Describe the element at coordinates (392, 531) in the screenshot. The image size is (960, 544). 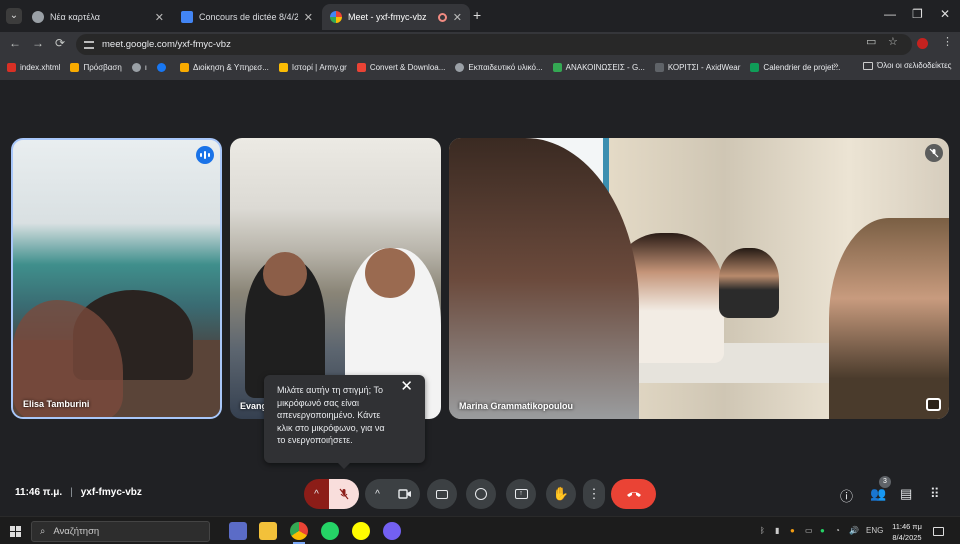
I see `viber-icon` at that location.